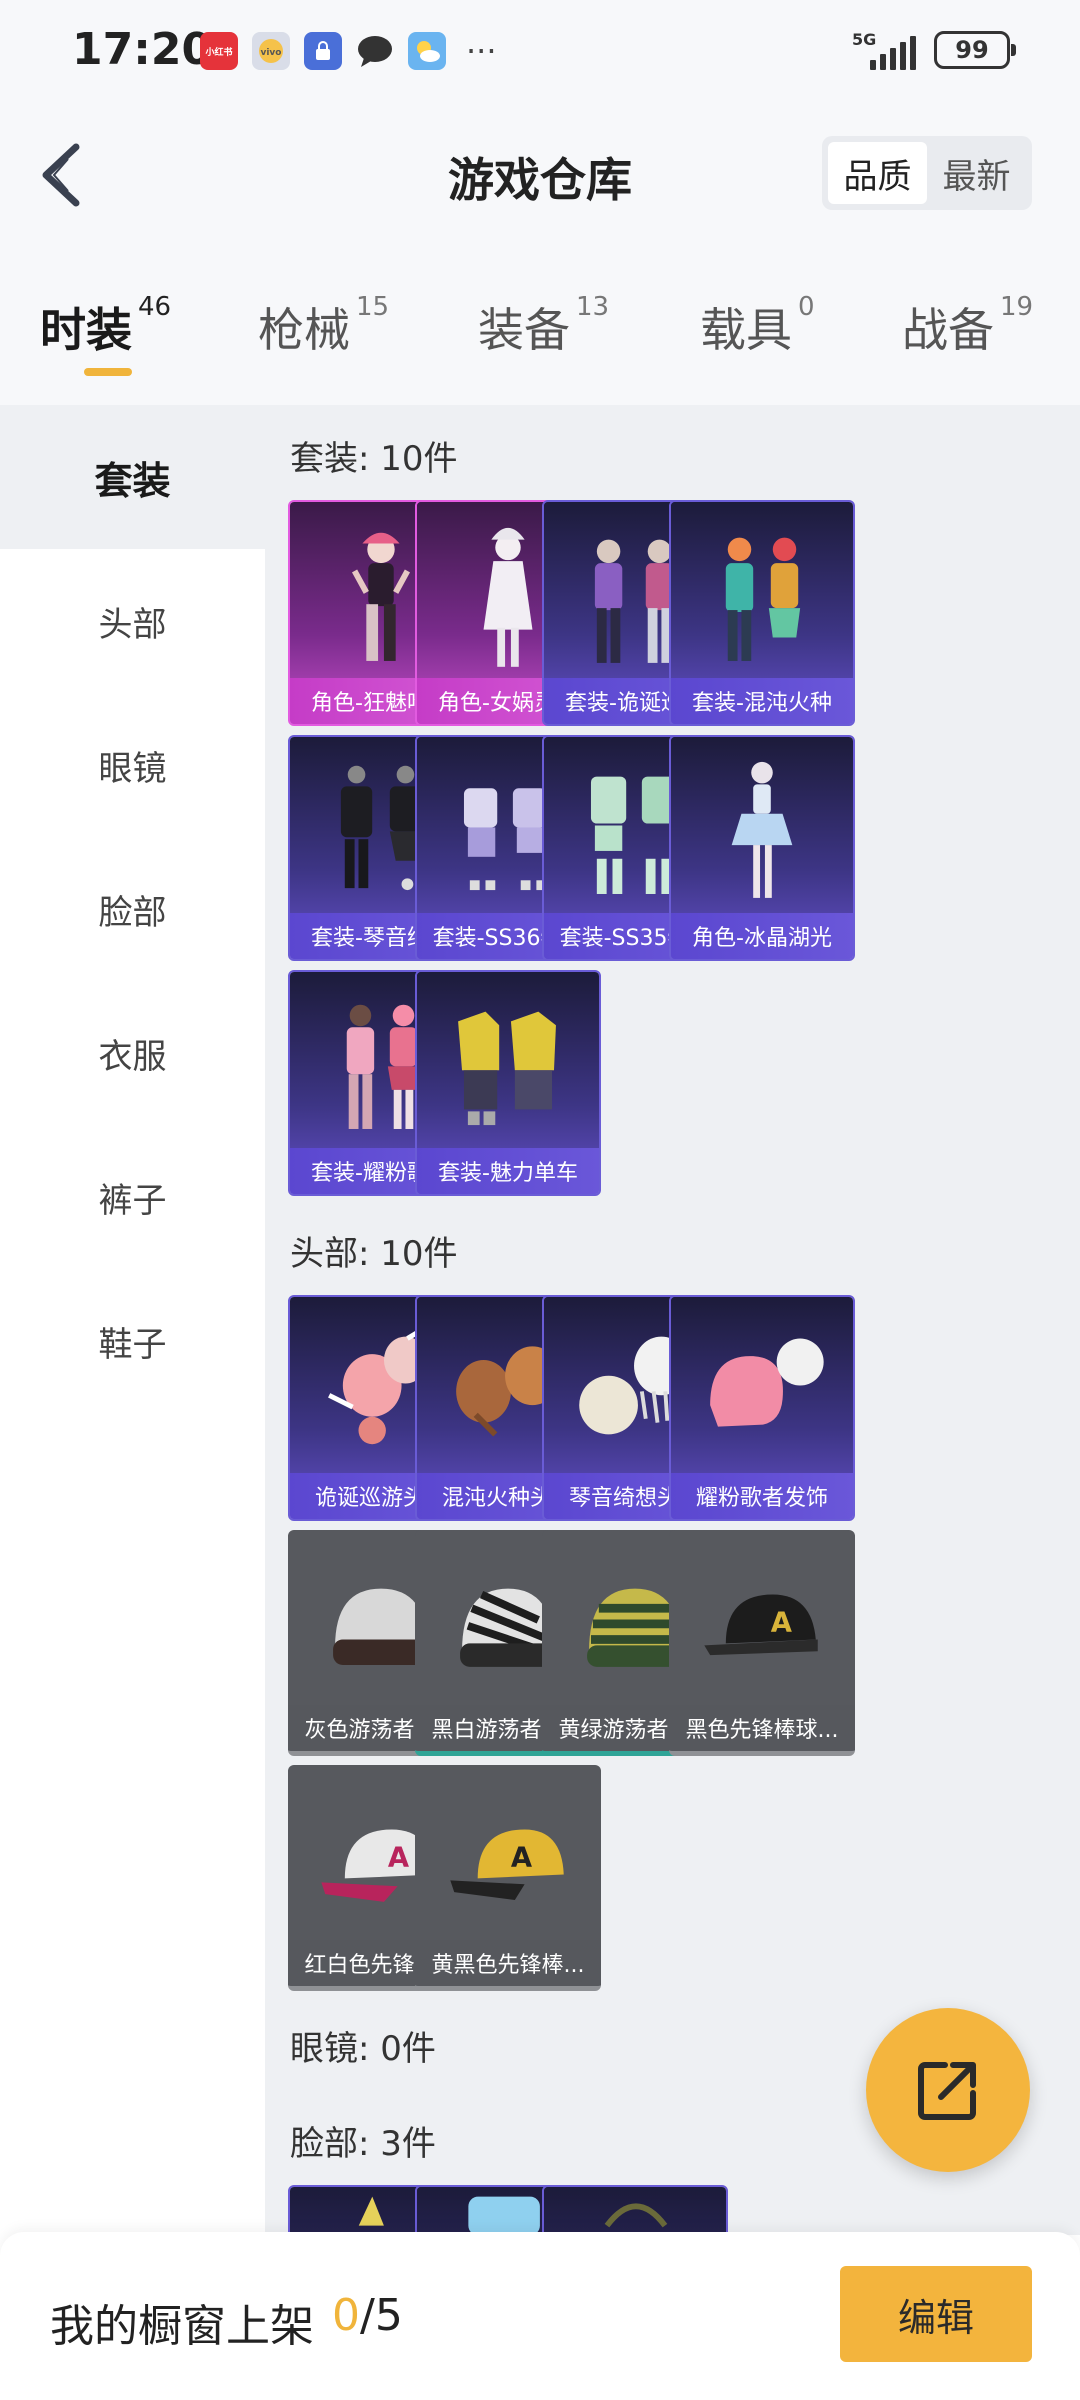 Image resolution: width=1080 pixels, height=2400 pixels. What do you see at coordinates (348, 51) in the screenshot?
I see `notification-icons: 小红书 vivo ···` at bounding box center [348, 51].